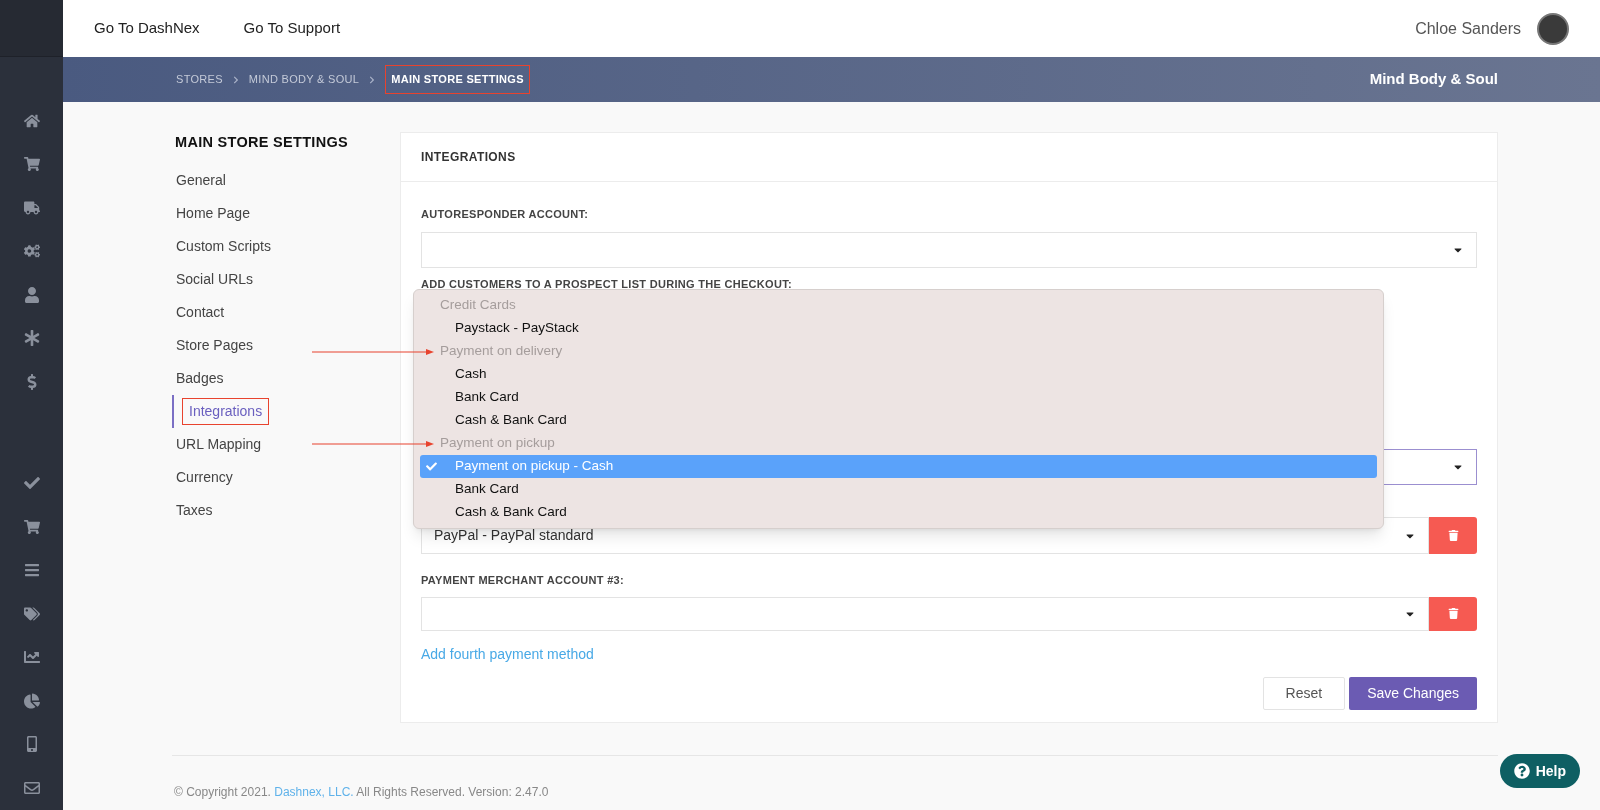 The height and width of the screenshot is (810, 1600). Describe the element at coordinates (147, 28) in the screenshot. I see `top-nav-link: Go To DashNex` at that location.